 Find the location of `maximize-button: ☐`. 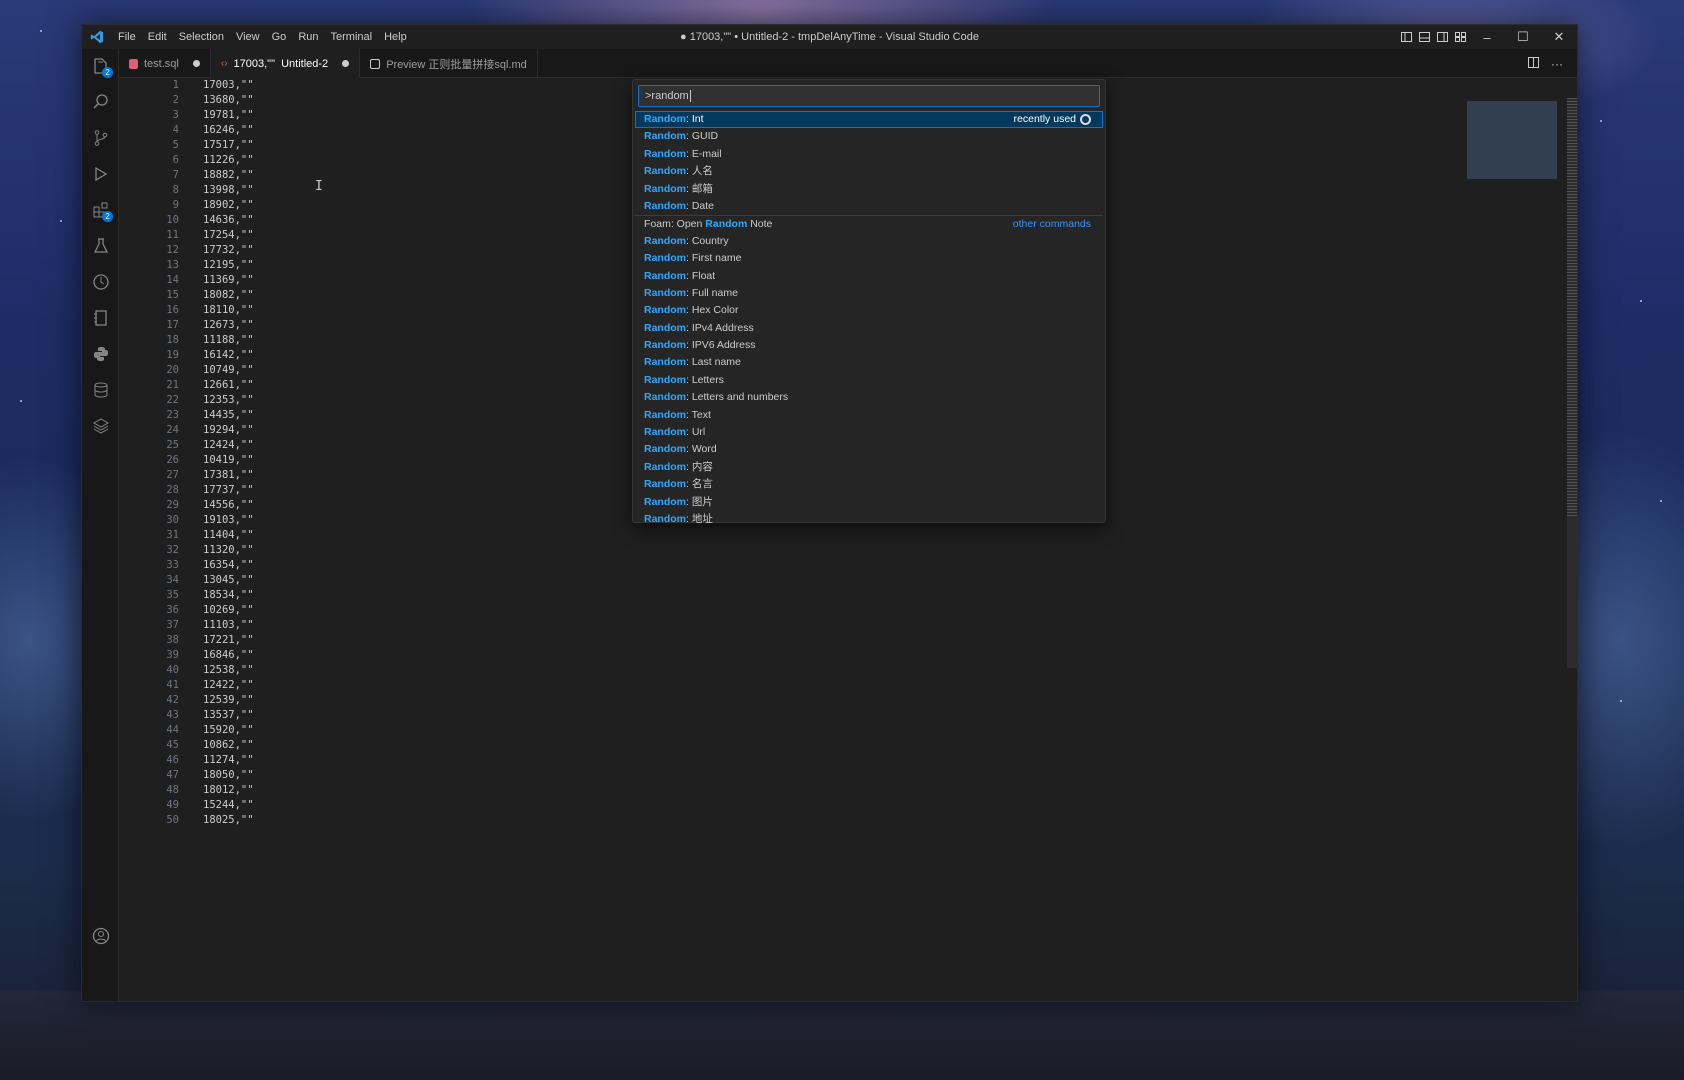

maximize-button: ☐ is located at coordinates (1523, 37).